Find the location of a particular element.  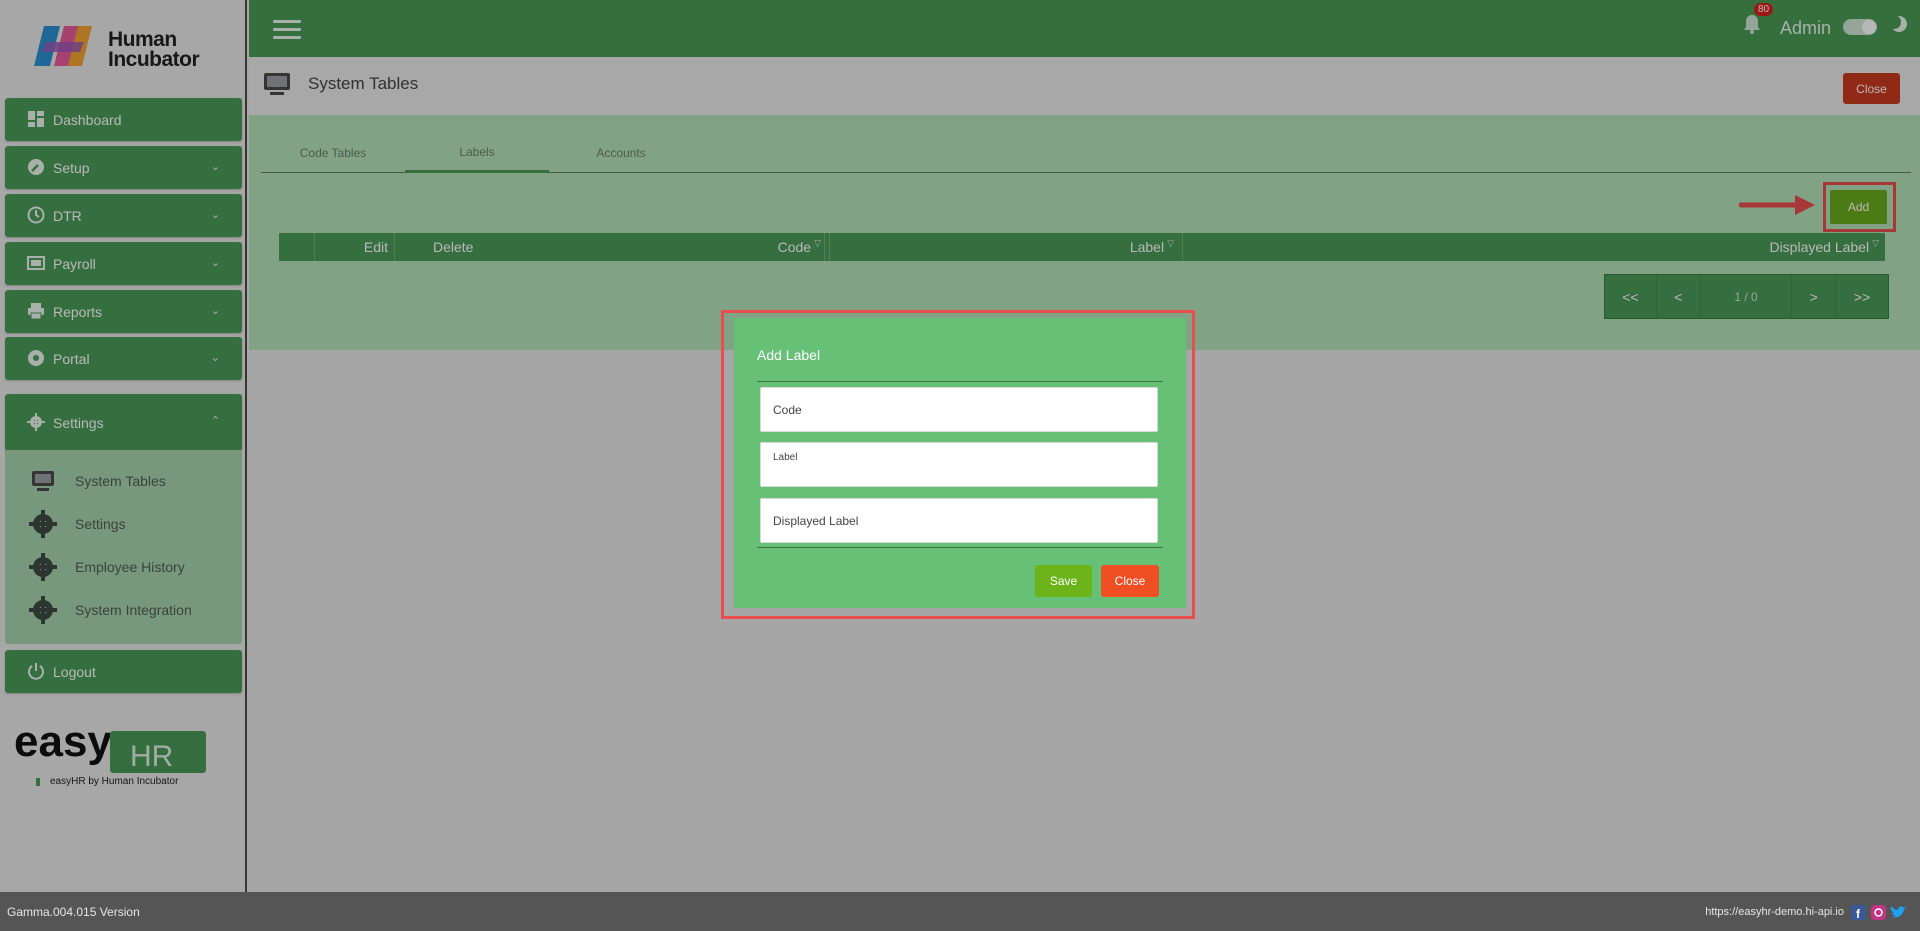

instagram-icon is located at coordinates (1878, 912).